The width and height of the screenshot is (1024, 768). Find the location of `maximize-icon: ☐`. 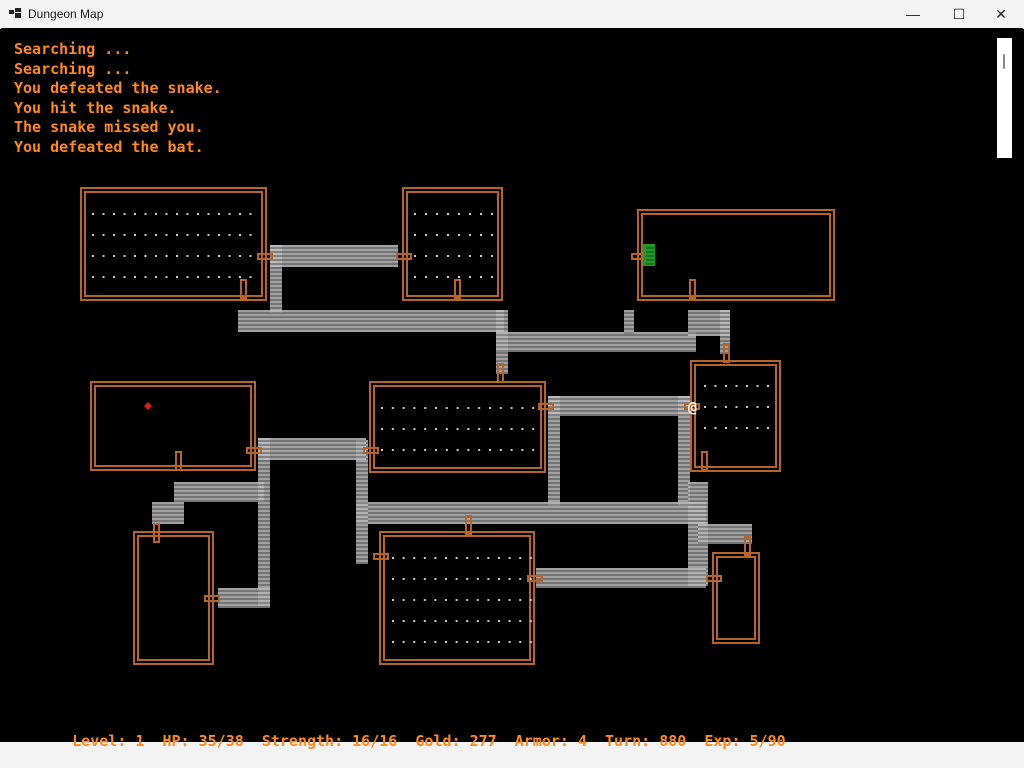

maximize-icon: ☐ is located at coordinates (959, 13).